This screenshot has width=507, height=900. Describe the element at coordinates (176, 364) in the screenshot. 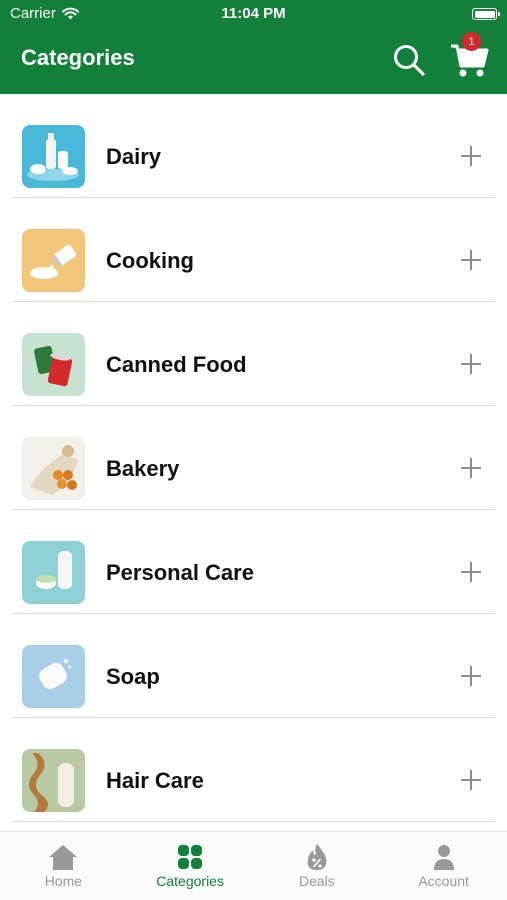

I see `category-label: Canned Food` at that location.